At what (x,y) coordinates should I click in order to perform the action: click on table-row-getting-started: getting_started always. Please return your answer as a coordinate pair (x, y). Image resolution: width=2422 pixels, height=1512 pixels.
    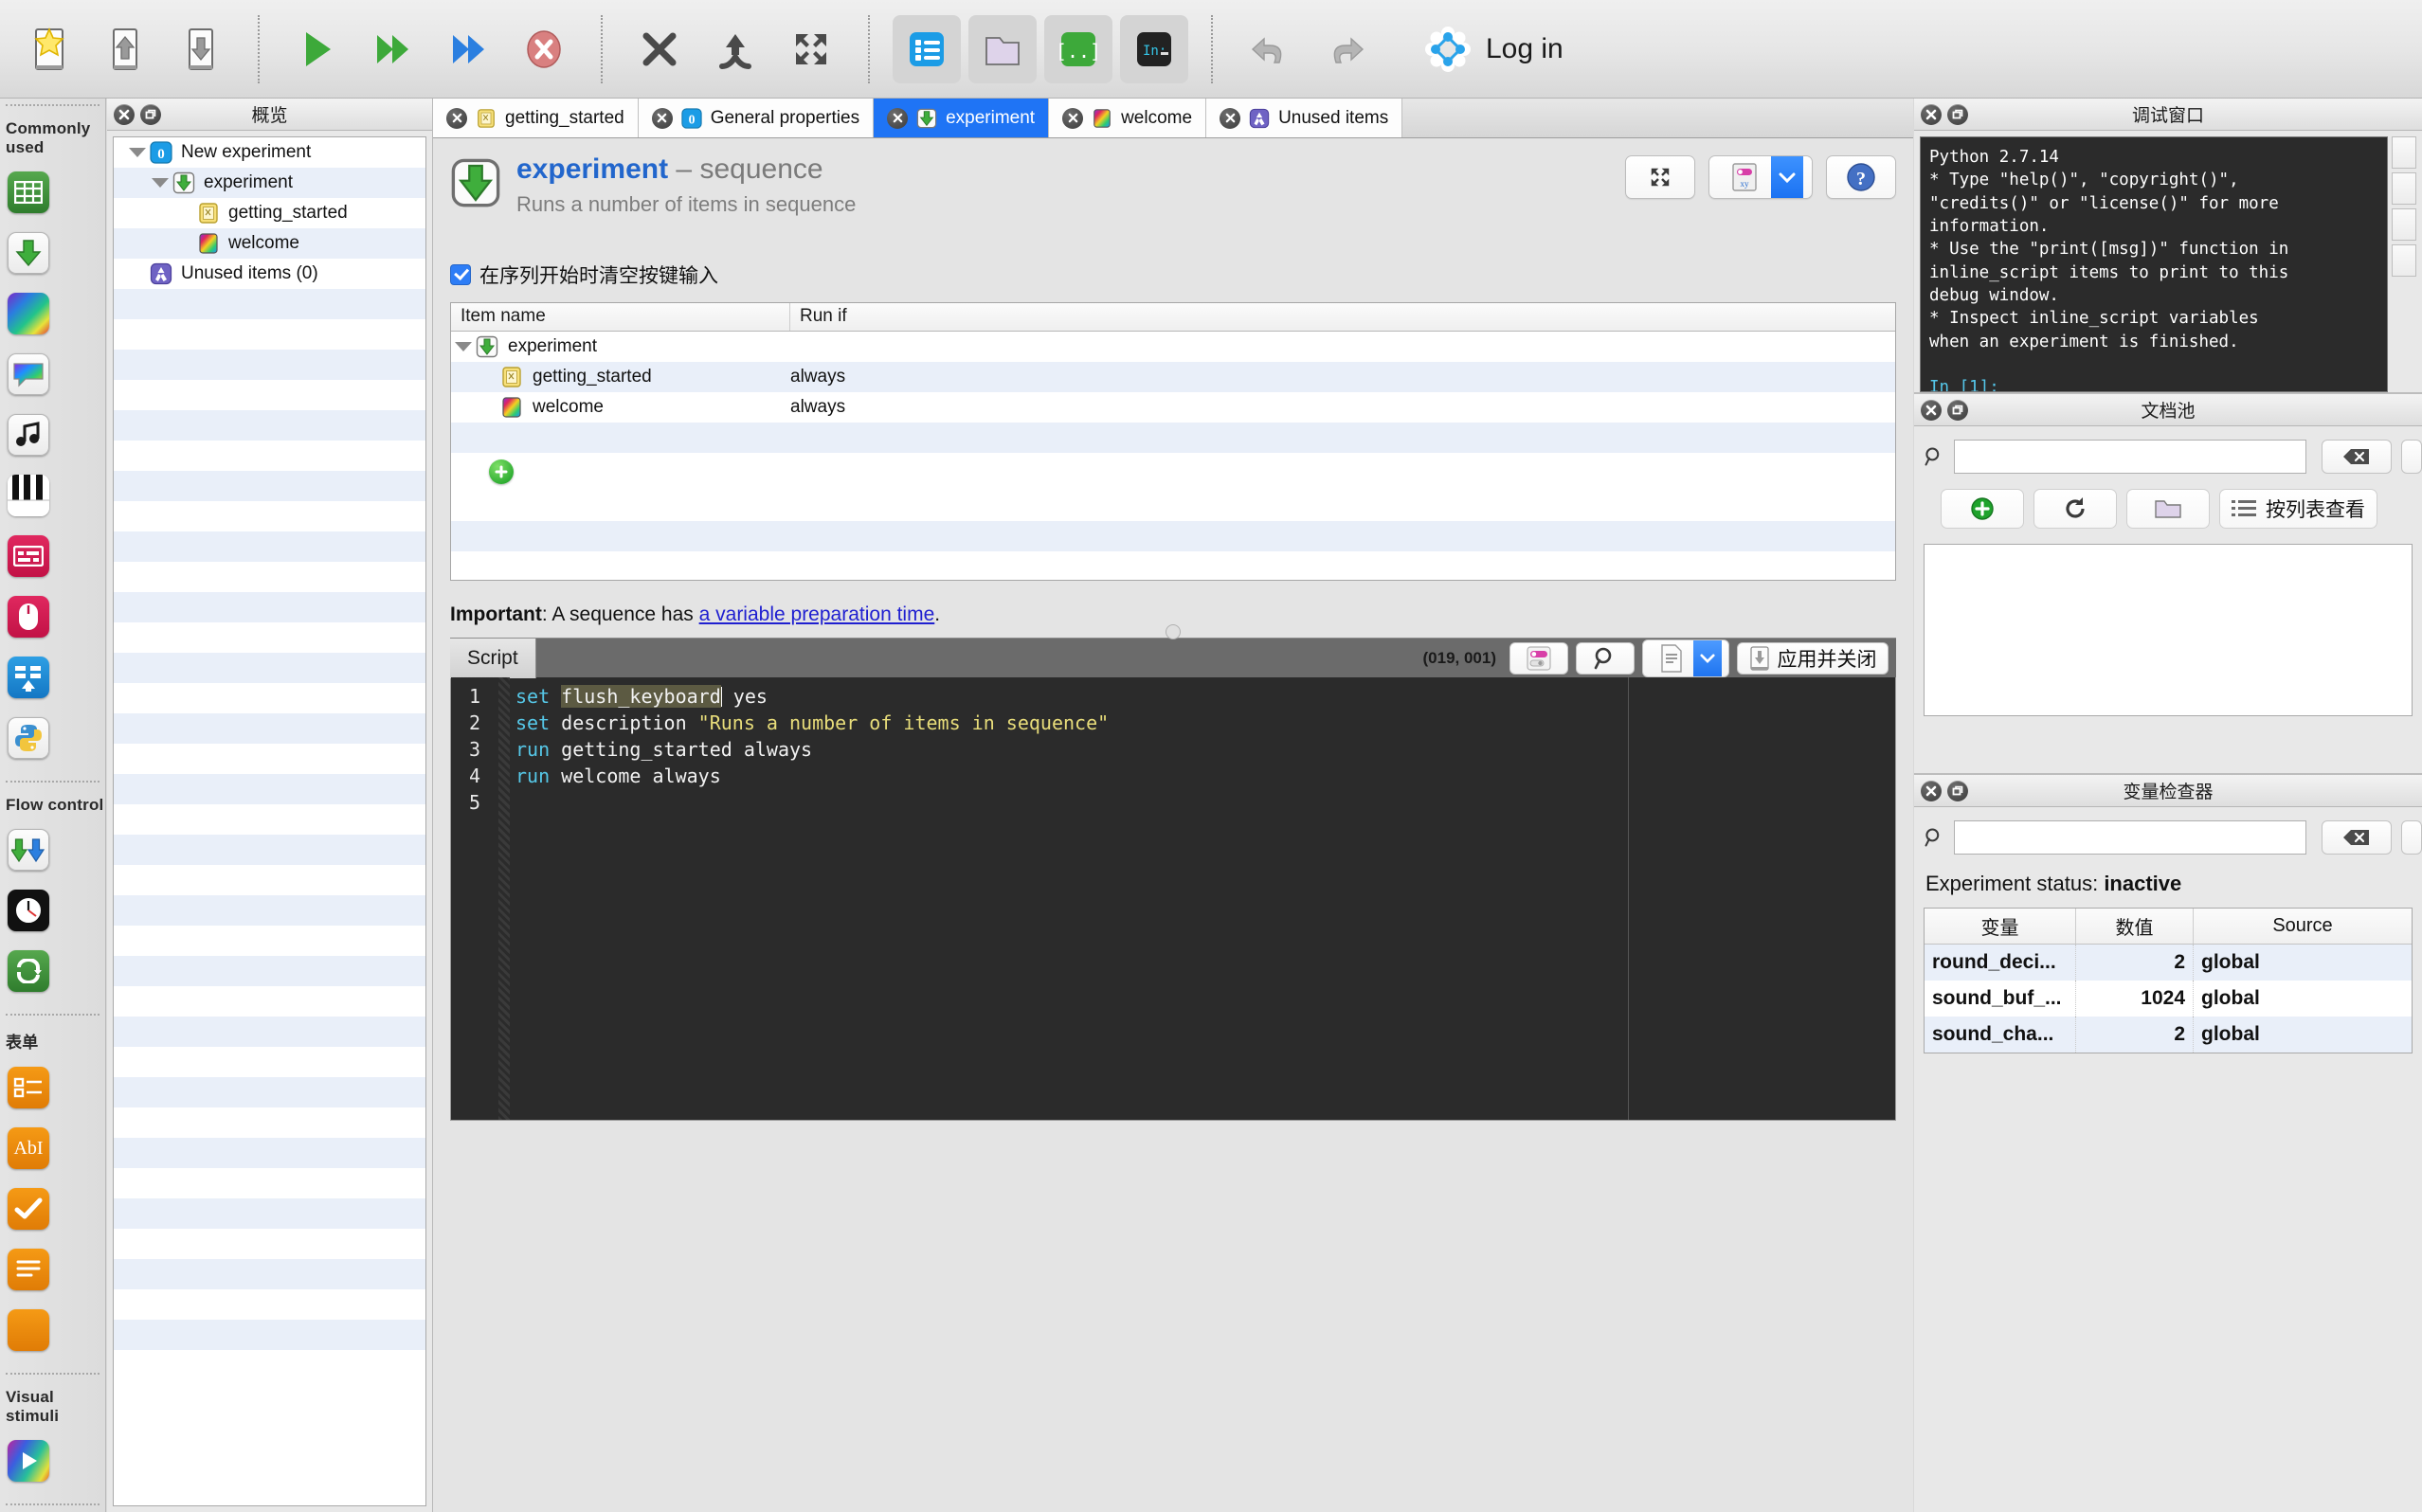
    Looking at the image, I should click on (1173, 377).